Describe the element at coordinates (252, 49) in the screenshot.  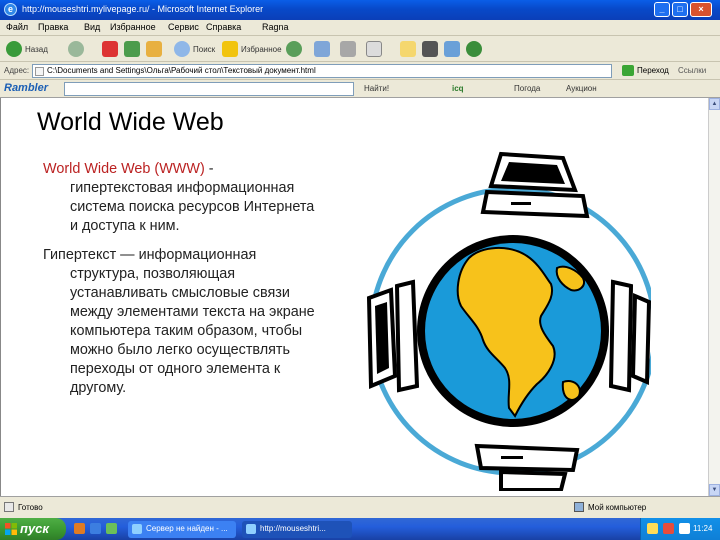
I see `favorites-button: Избранное` at that location.